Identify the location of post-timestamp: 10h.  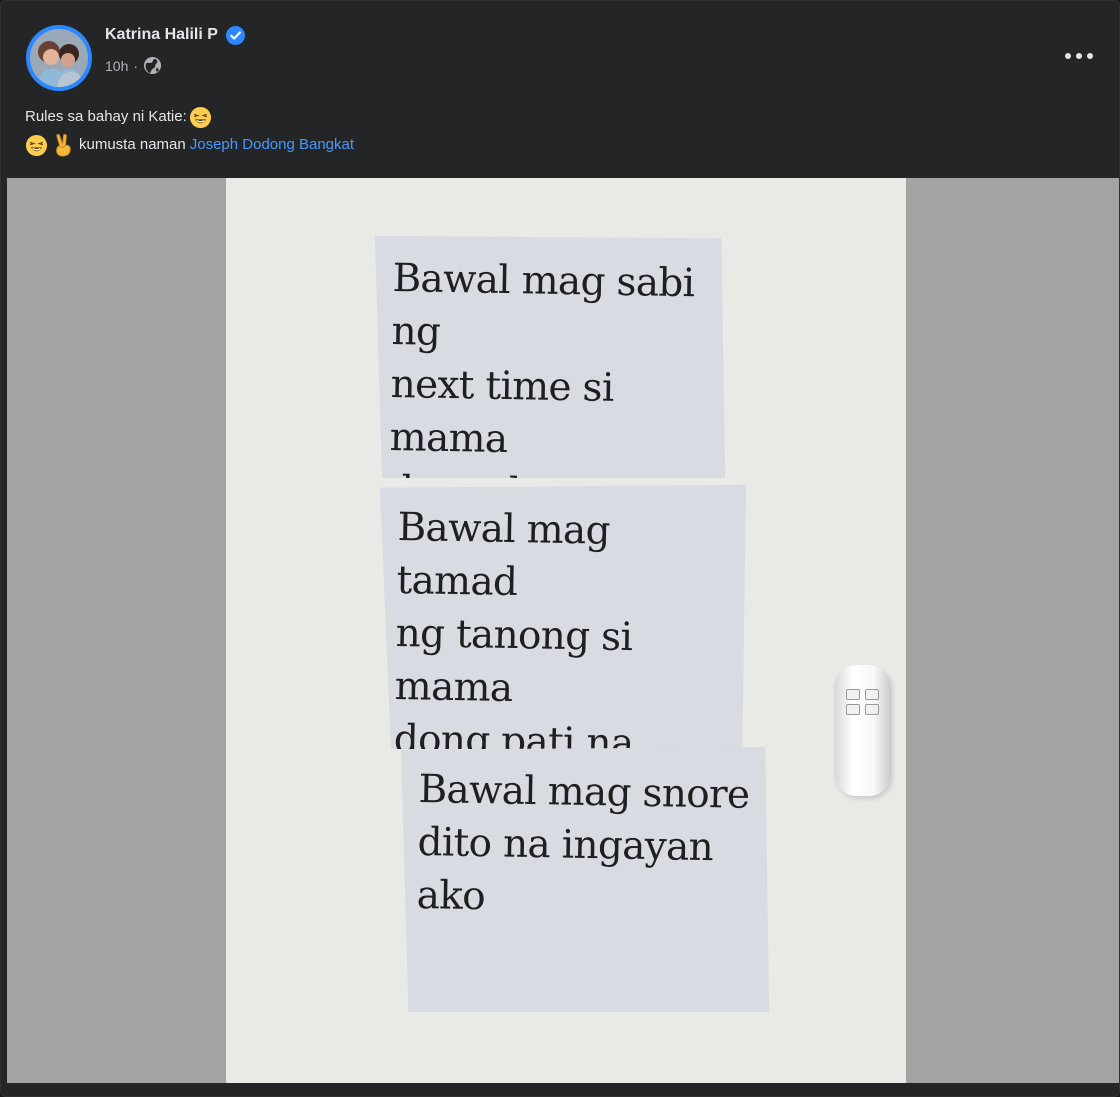
(116, 66).